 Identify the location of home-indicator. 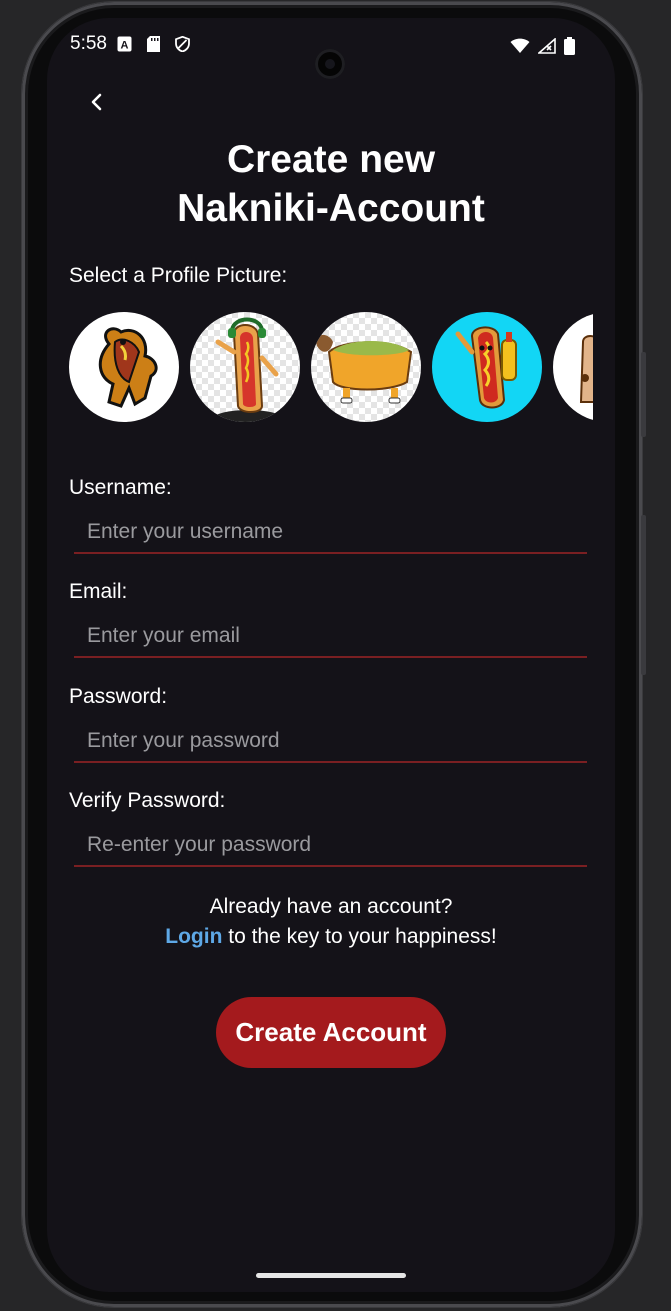
(331, 1275).